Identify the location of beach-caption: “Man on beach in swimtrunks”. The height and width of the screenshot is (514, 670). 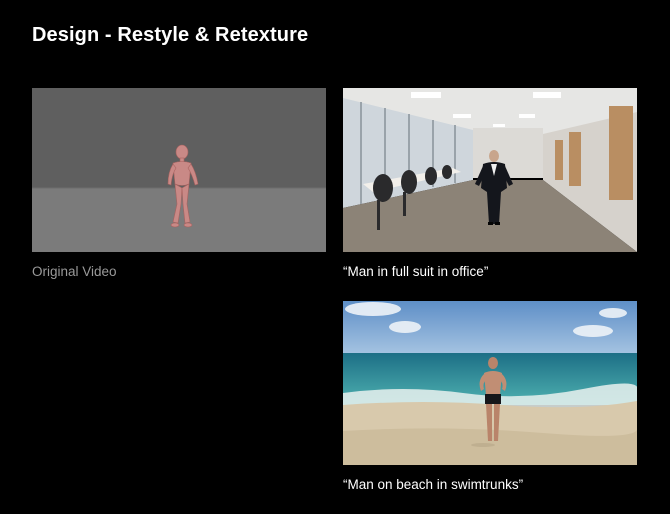
(433, 484).